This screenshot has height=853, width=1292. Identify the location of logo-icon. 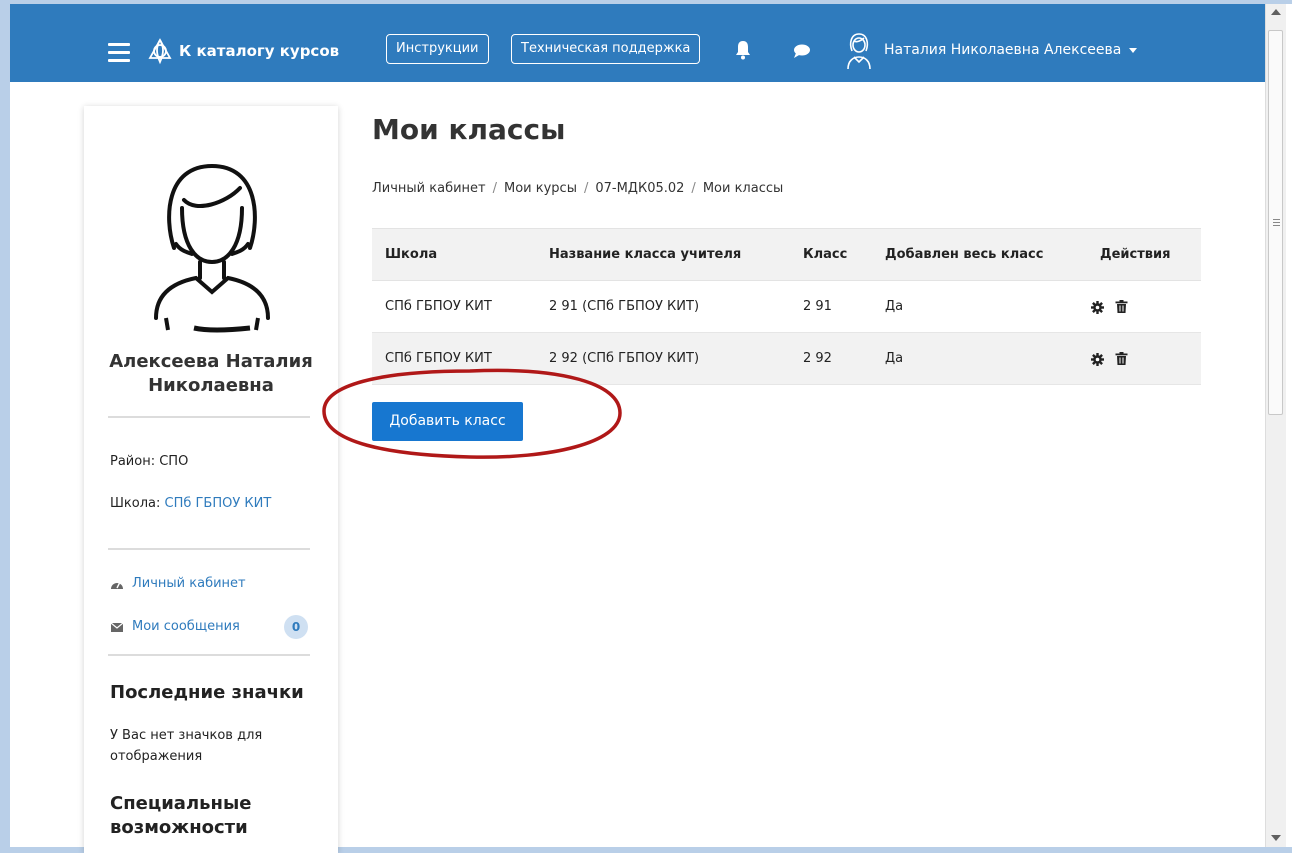
(160, 51).